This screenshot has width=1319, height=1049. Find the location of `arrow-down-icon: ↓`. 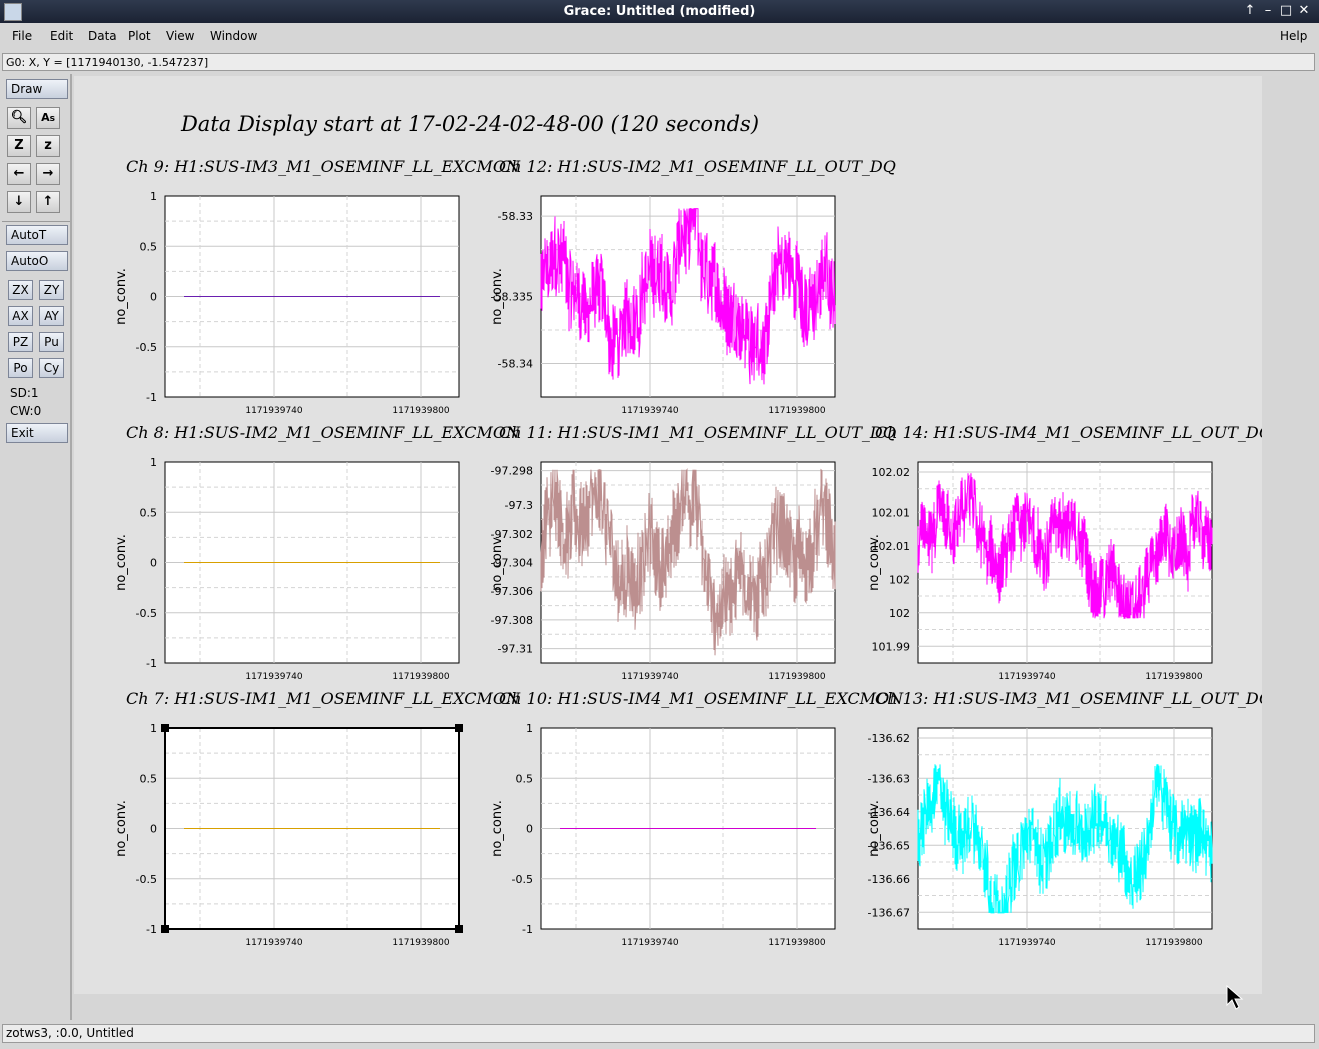

arrow-down-icon: ↓ is located at coordinates (19, 202).